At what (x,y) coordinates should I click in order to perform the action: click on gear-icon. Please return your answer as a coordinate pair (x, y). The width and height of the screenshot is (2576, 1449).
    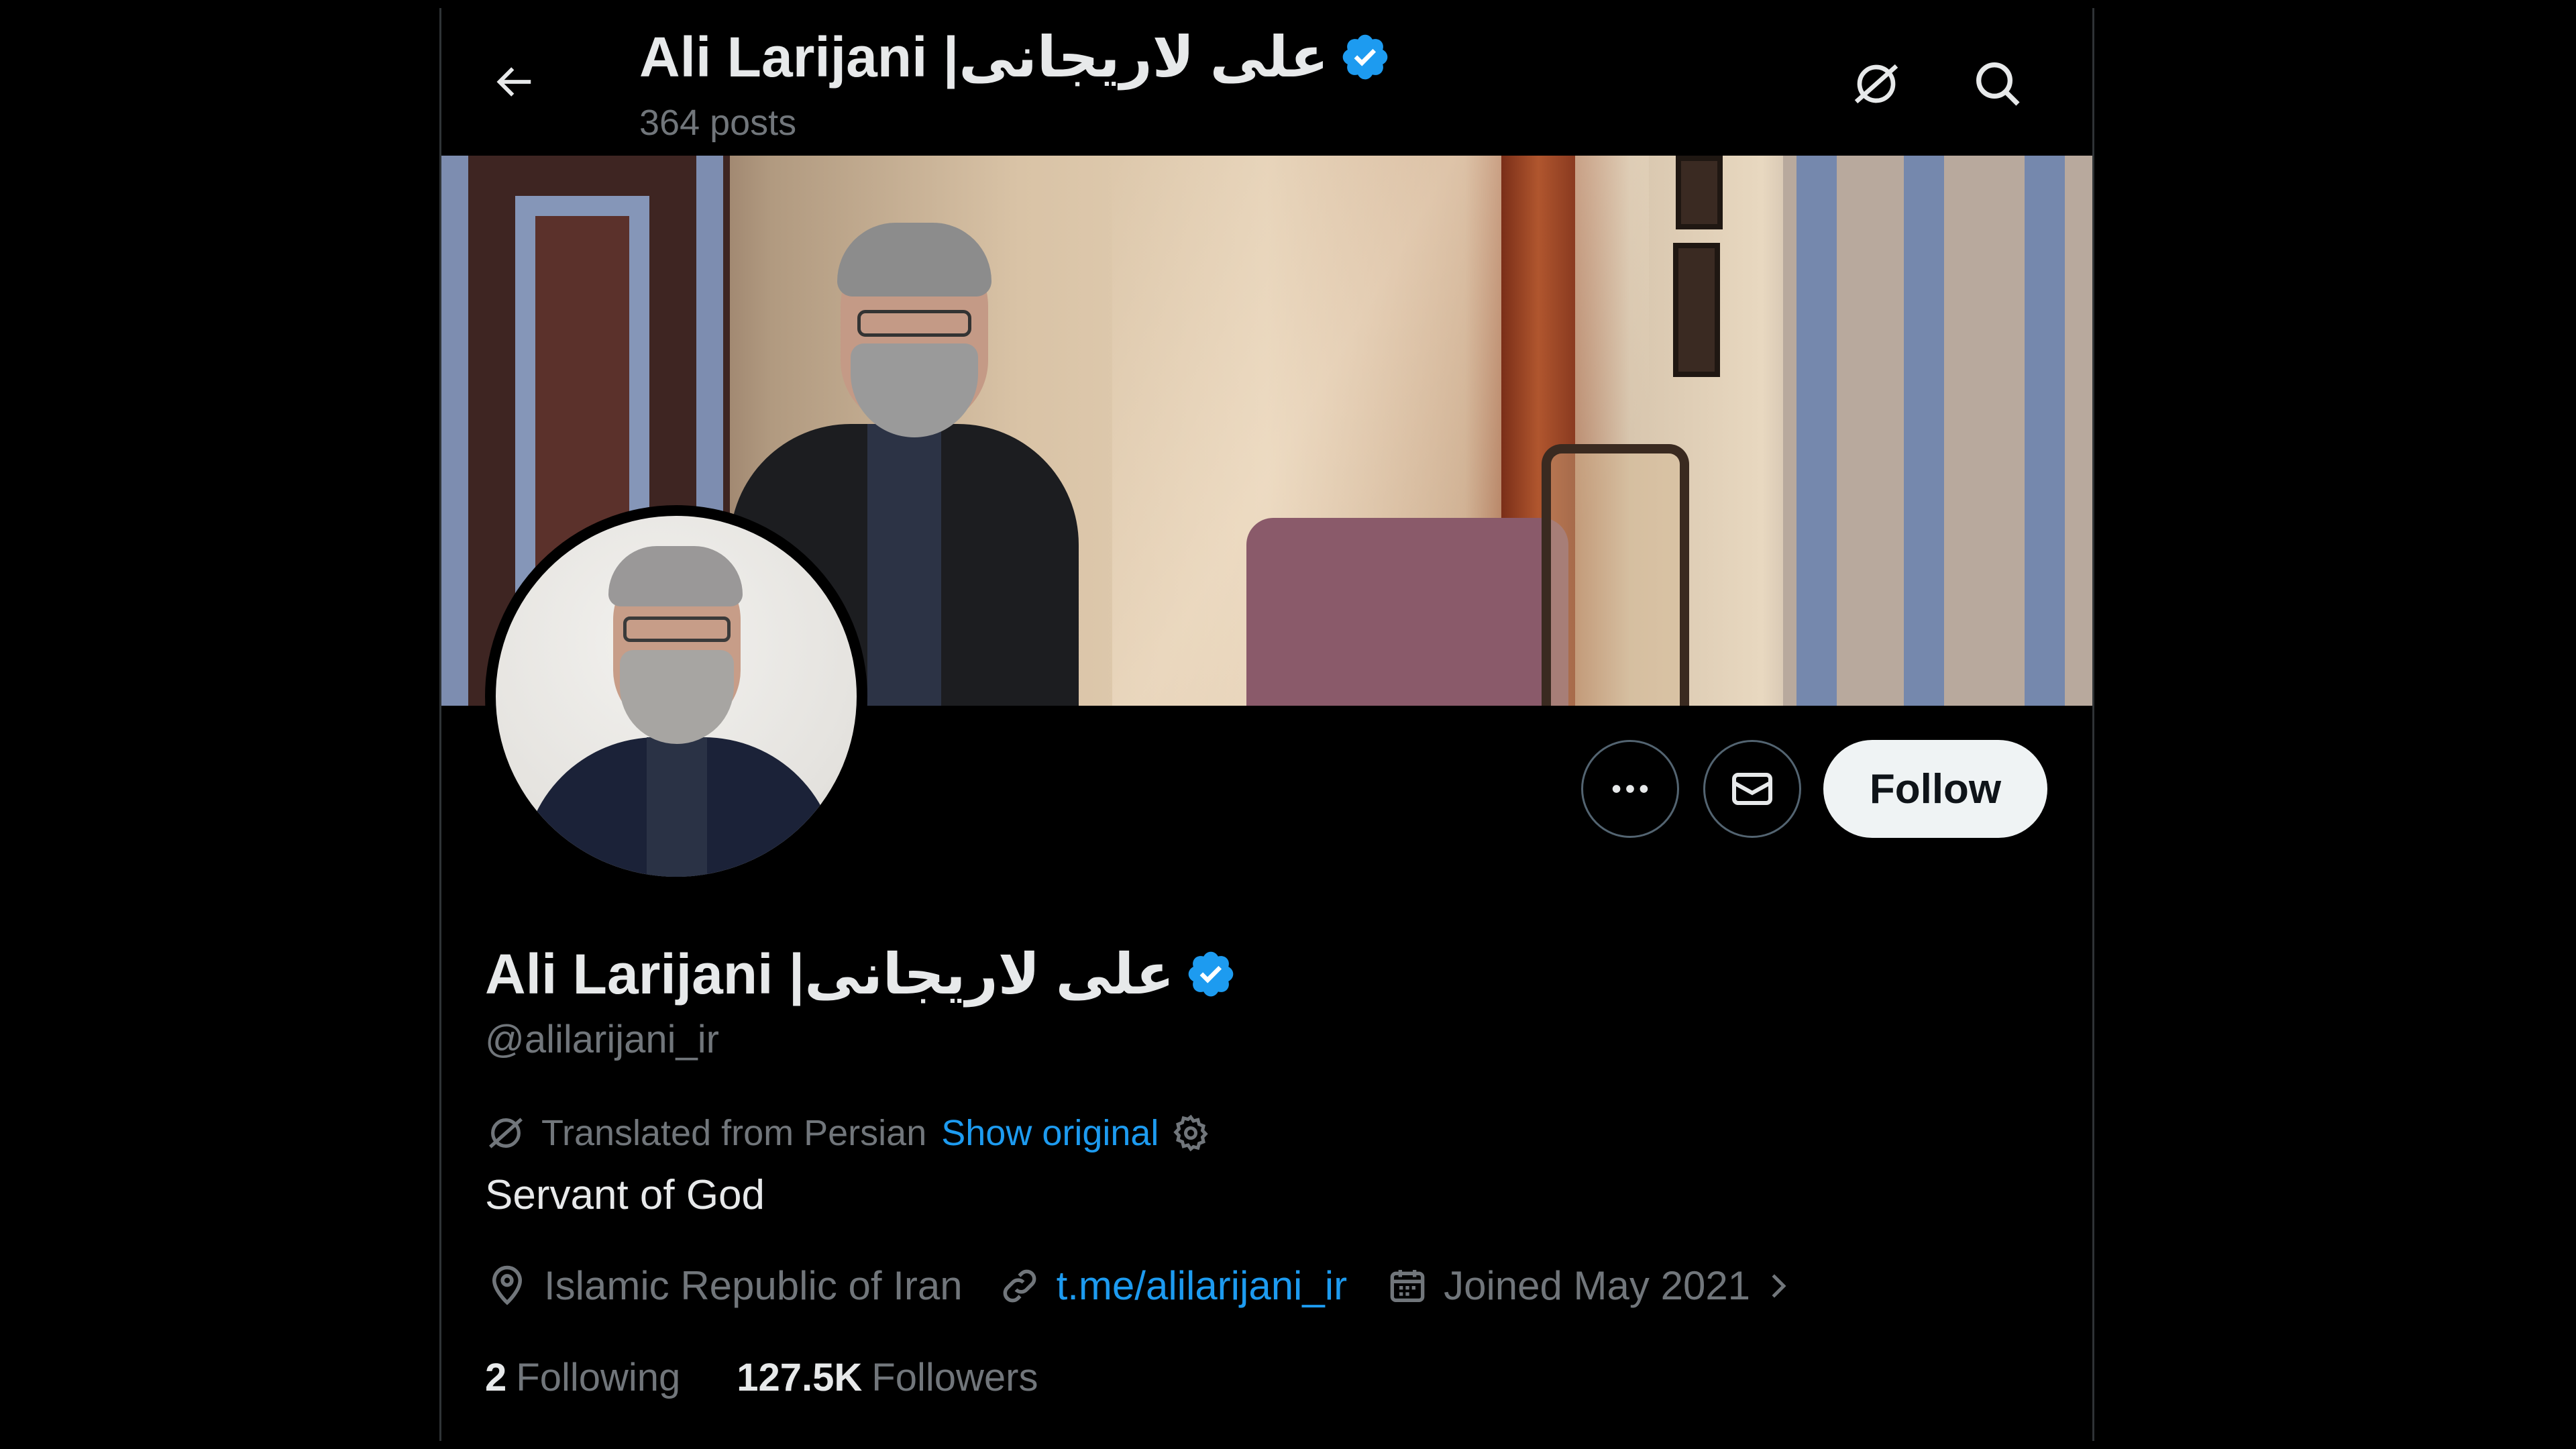
    Looking at the image, I should click on (1191, 1133).